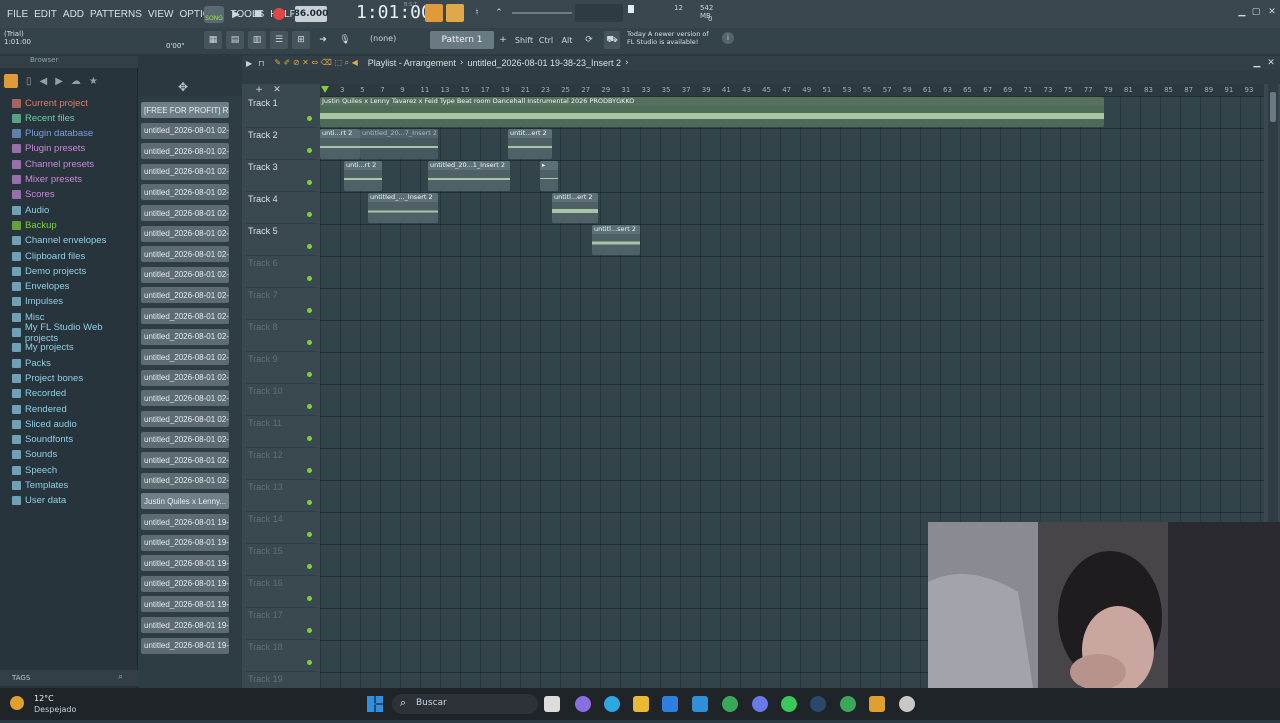 The height and width of the screenshot is (723, 1280). I want to click on track-header: Track 6, so click(281, 272).